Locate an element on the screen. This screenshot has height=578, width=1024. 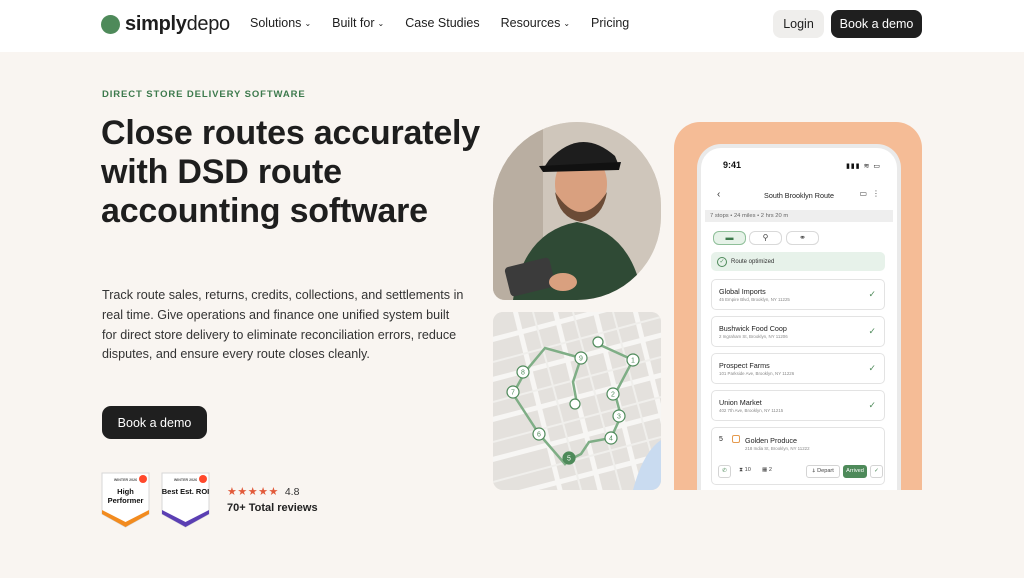
stop-number: 5 is located at coordinates (721, 439).